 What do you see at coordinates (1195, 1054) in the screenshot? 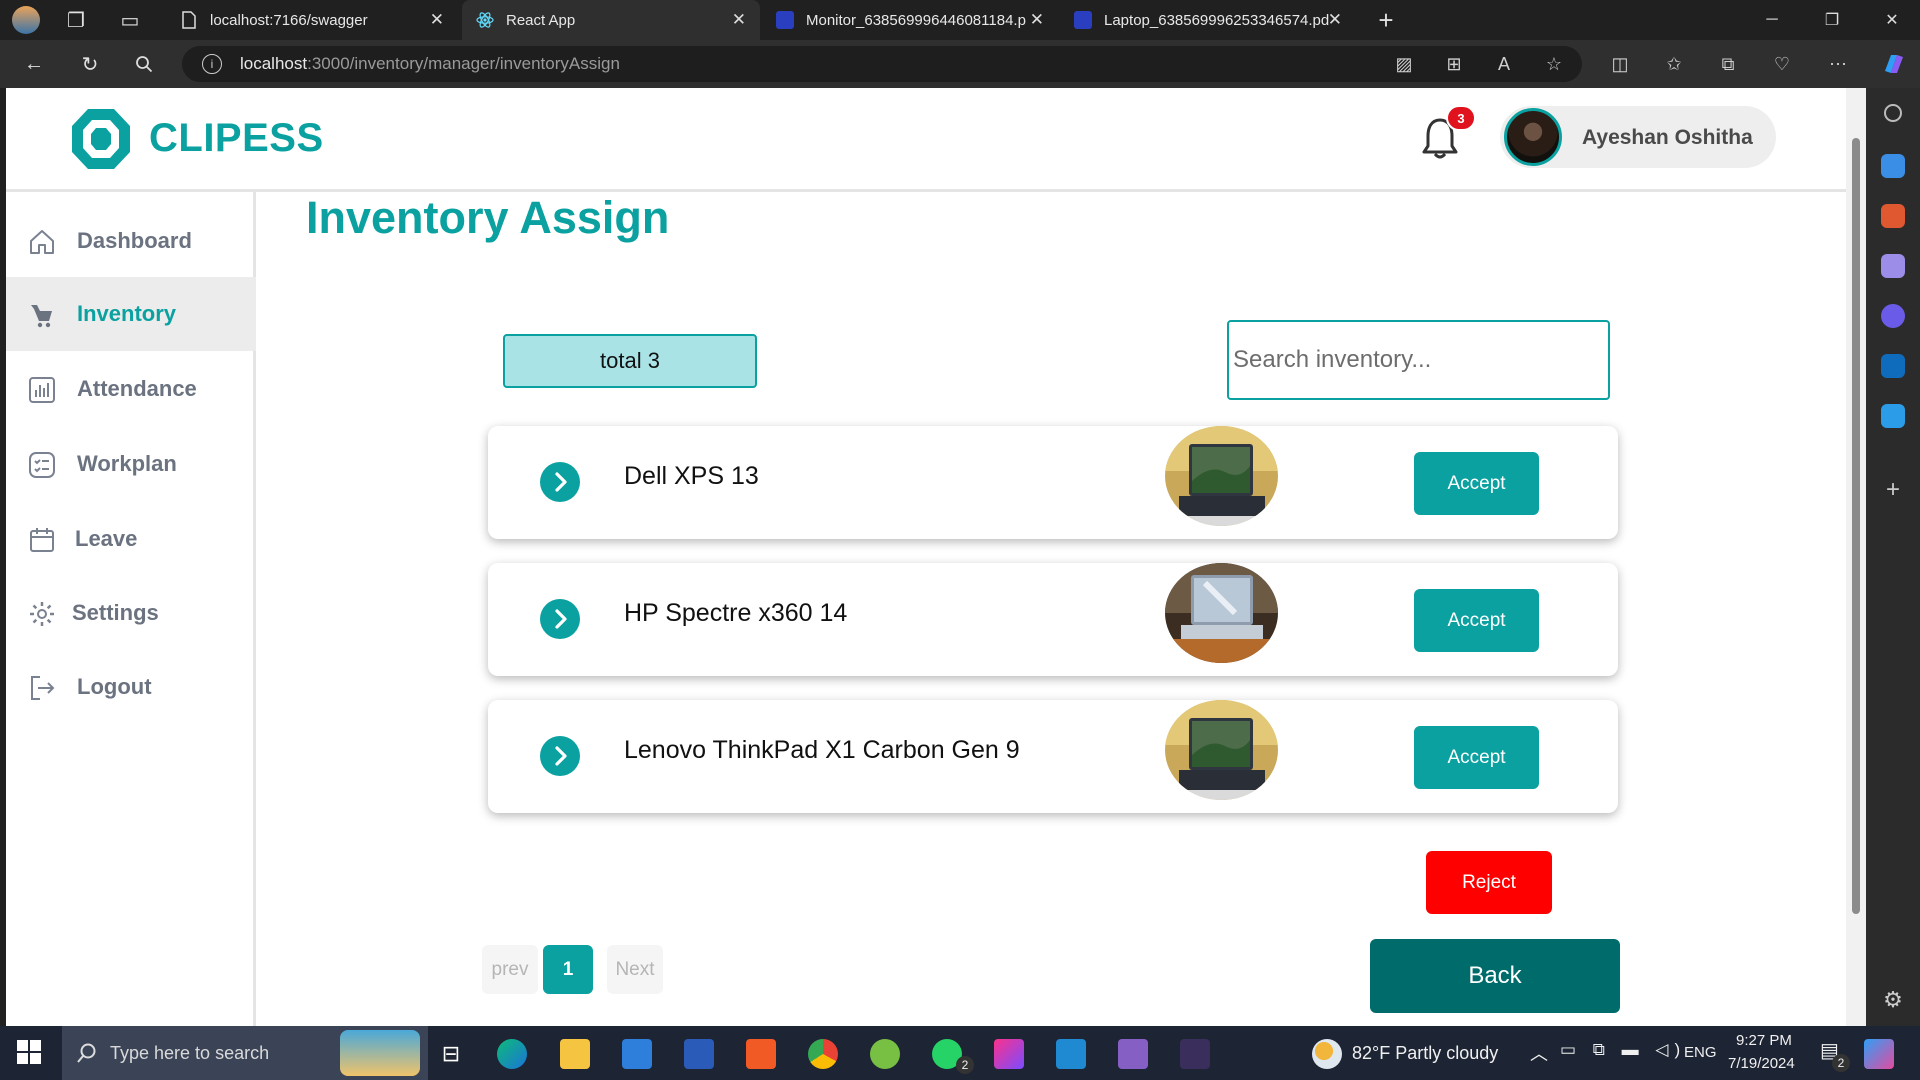
I see `terminal-icon` at bounding box center [1195, 1054].